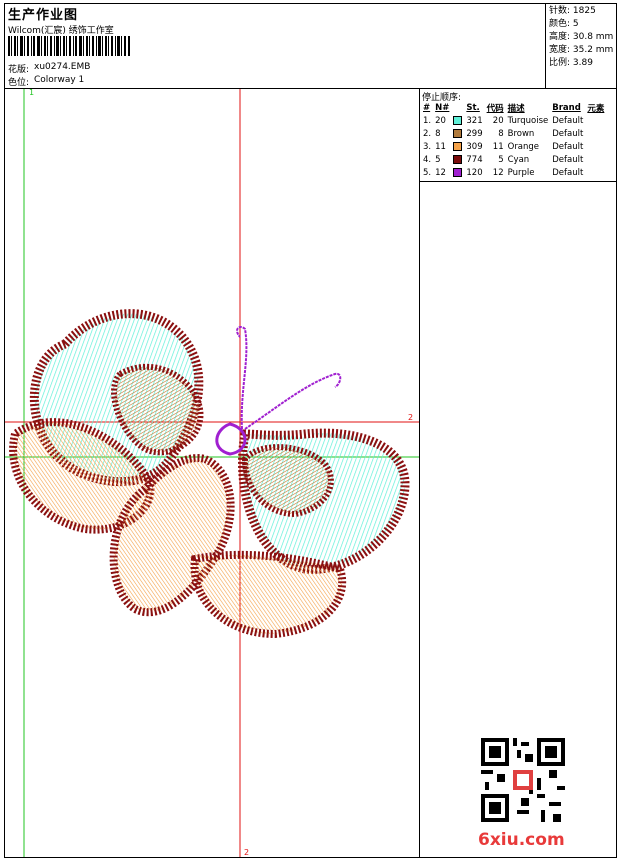 The image size is (620, 860). What do you see at coordinates (581, 50) in the screenshot?
I see `design-width: 宽度: 35.2 mm` at bounding box center [581, 50].